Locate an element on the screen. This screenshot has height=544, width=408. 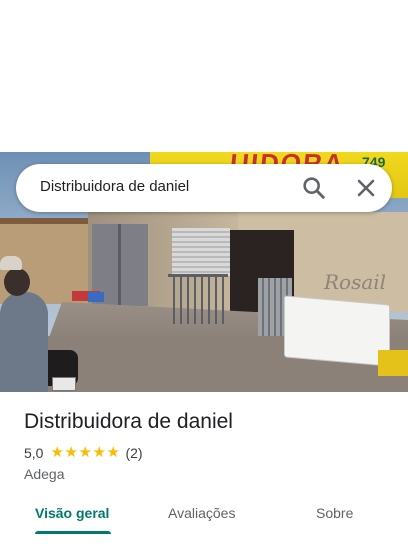
active-tab-indicator is located at coordinates (73, 532).